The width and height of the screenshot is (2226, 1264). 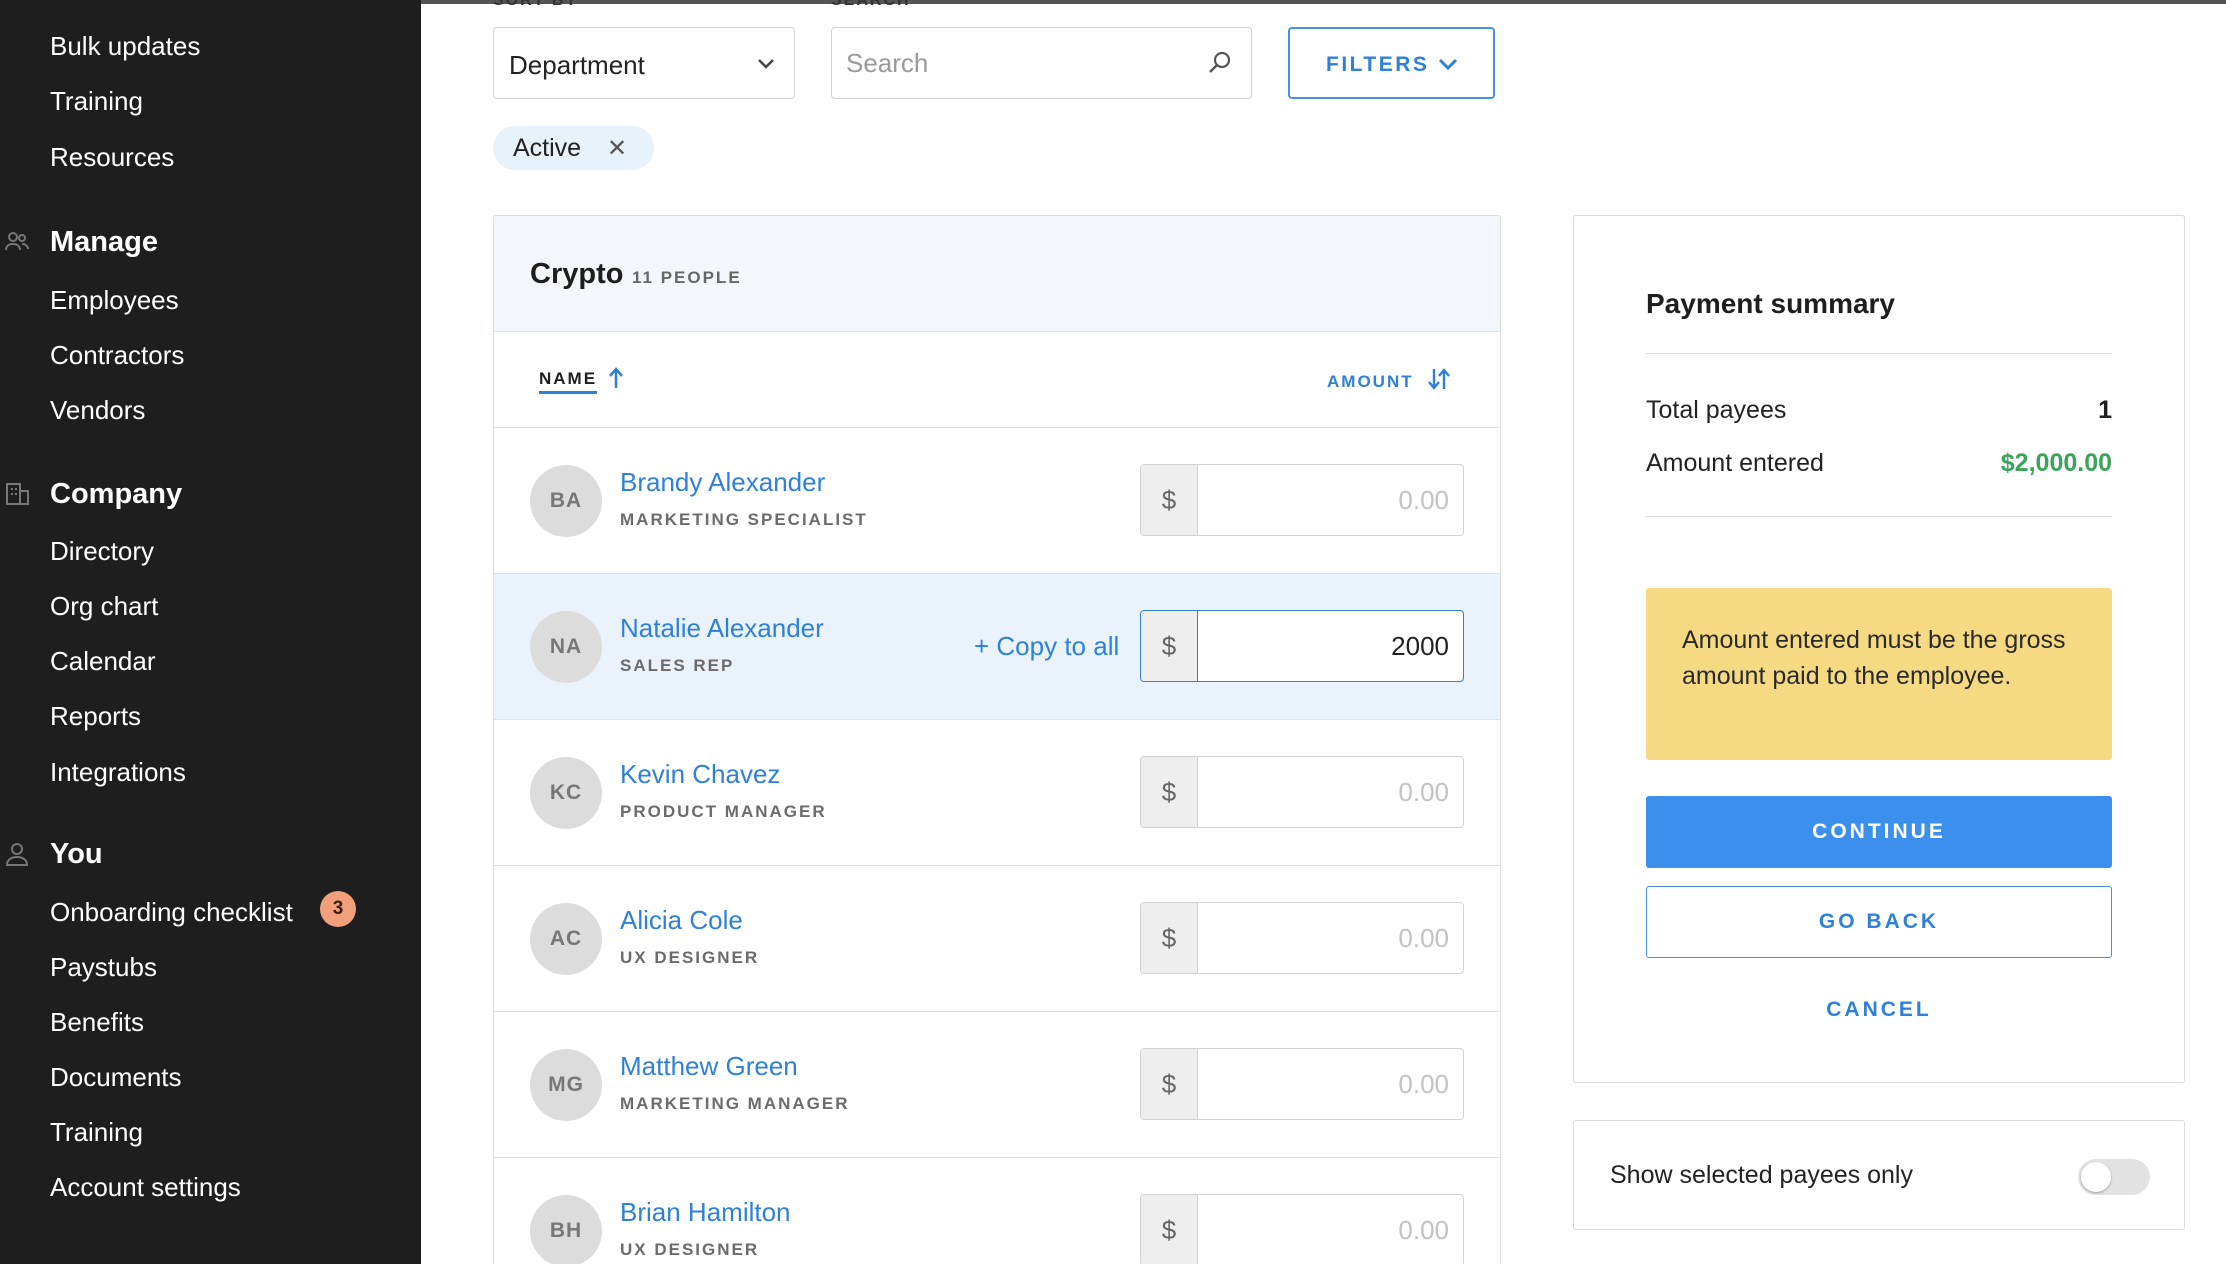 What do you see at coordinates (102, 551) in the screenshot?
I see `sidebar-item-directory: Directory` at bounding box center [102, 551].